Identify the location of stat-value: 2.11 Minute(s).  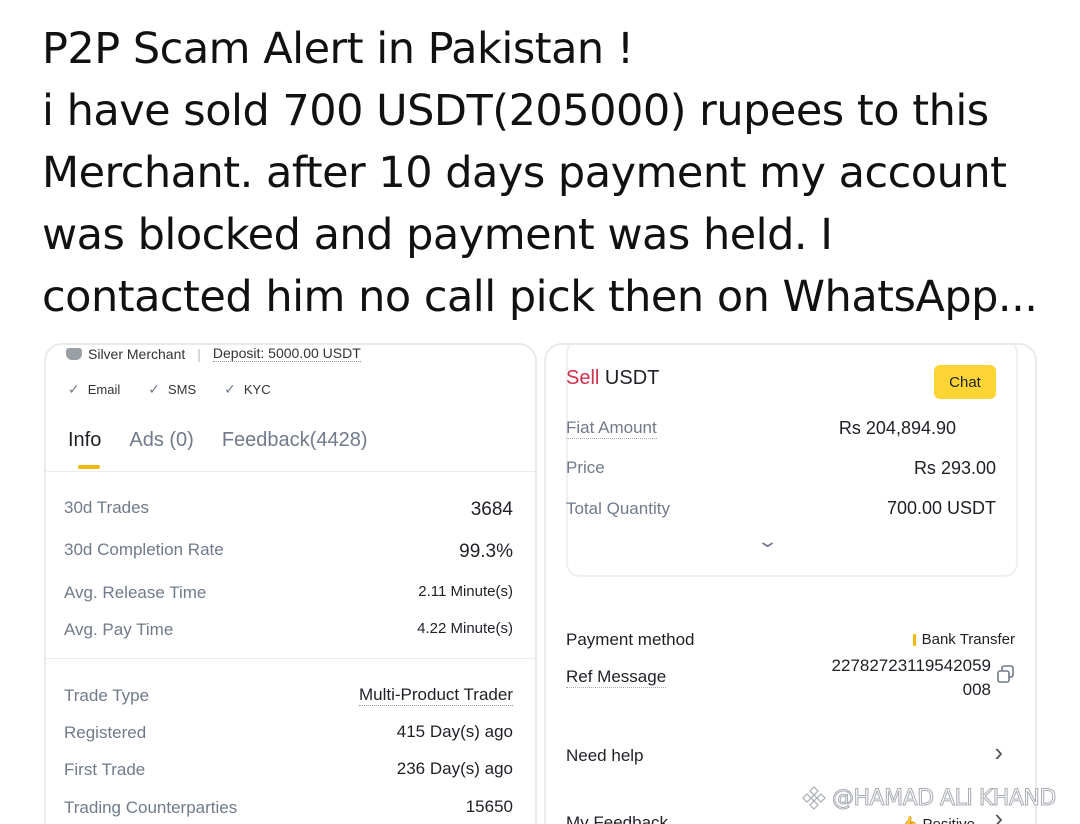
(465, 591).